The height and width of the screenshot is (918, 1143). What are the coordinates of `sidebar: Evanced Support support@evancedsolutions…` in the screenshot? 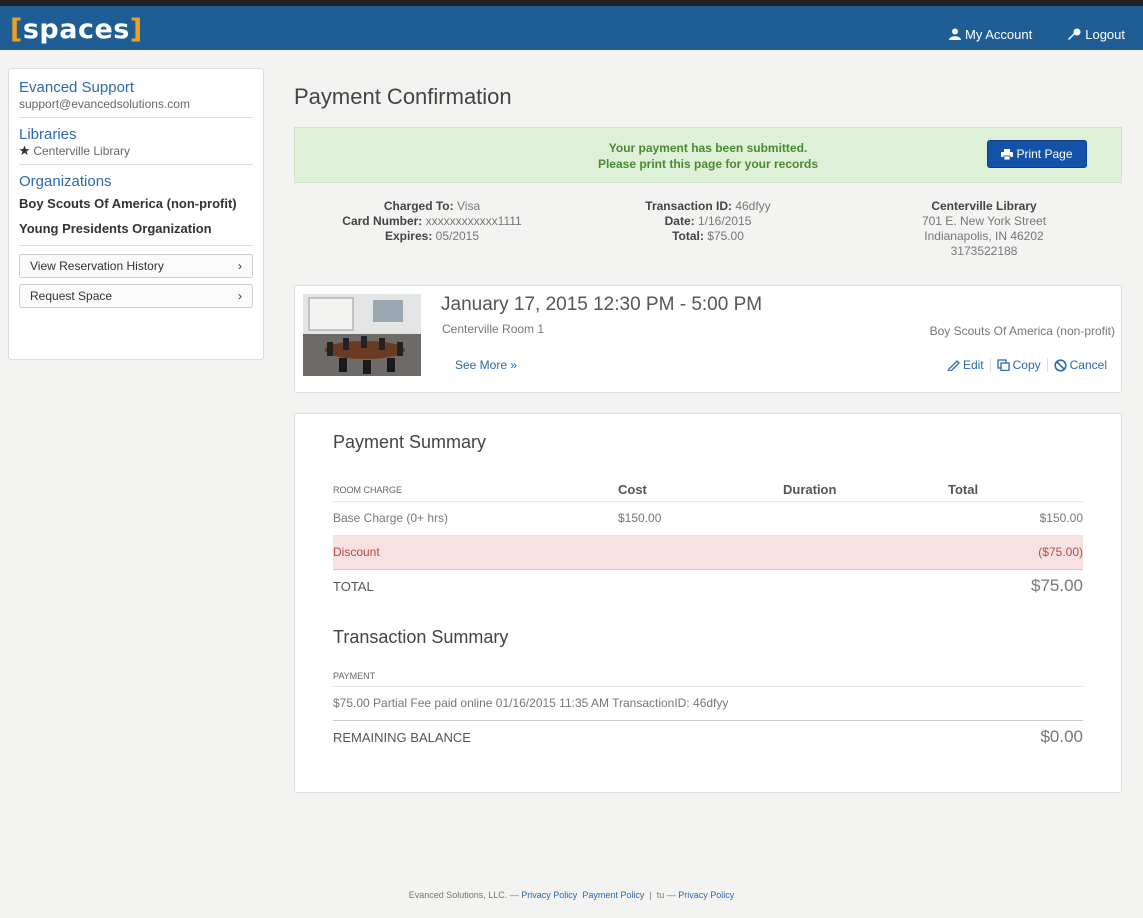 It's located at (136, 214).